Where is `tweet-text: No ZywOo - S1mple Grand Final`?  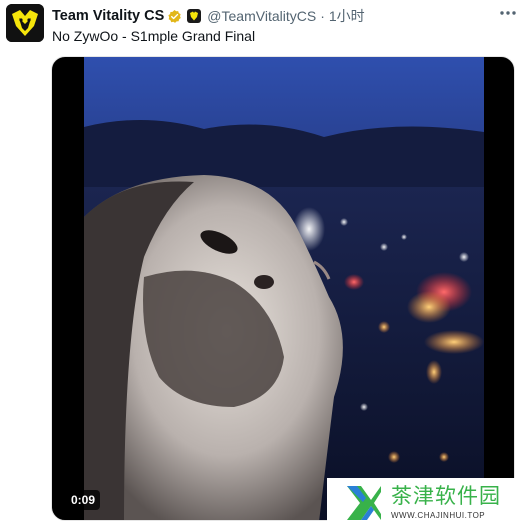
tweet-text: No ZywOo - S1mple Grand Final is located at coordinates (154, 36).